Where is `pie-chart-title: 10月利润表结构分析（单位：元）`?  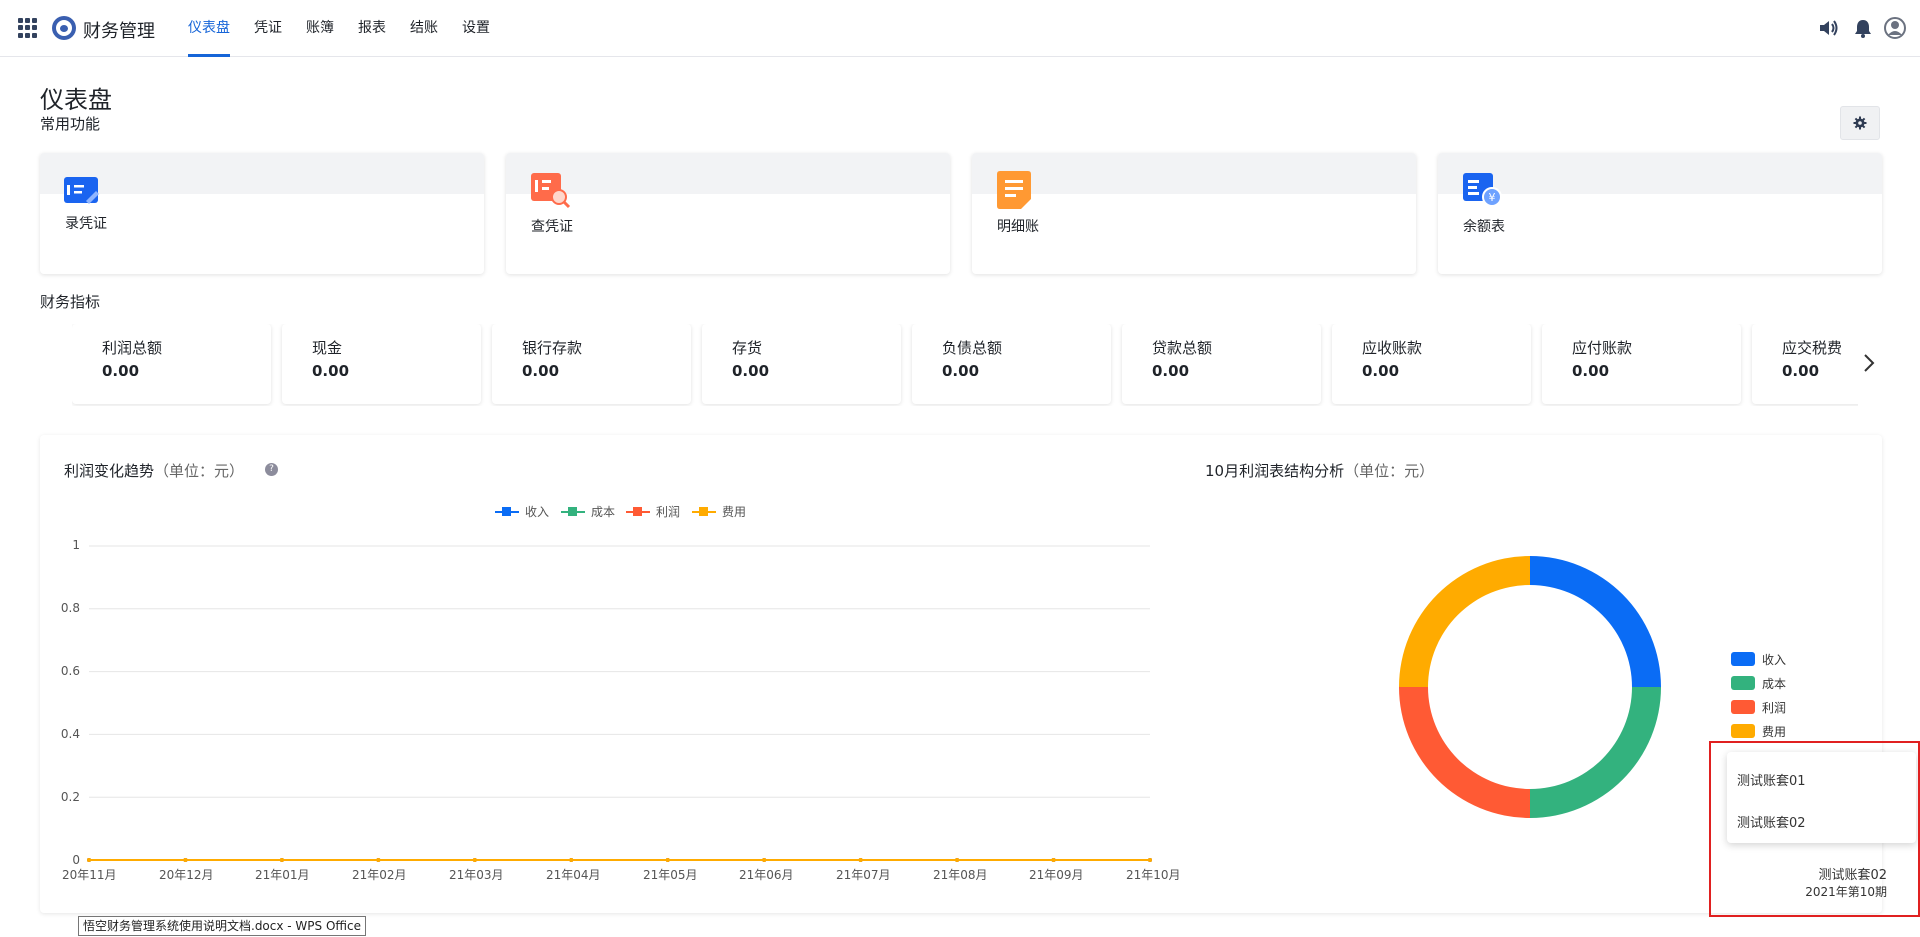
pie-chart-title: 10月利润表结构分析（单位：元） is located at coordinates (1320, 471).